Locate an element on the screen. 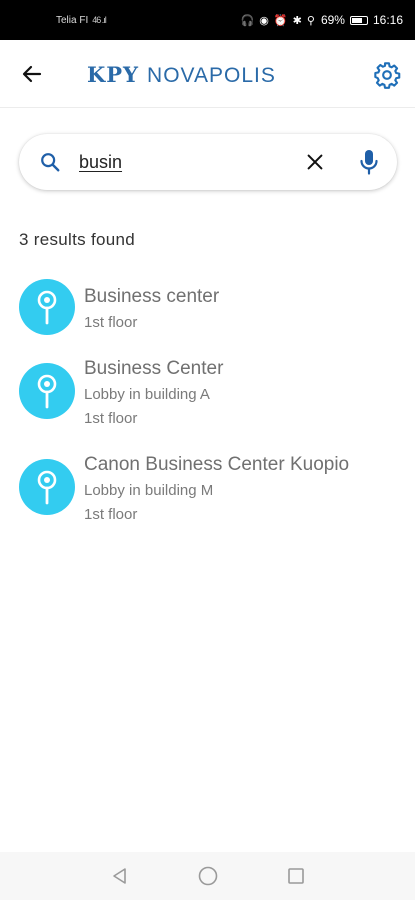 The width and height of the screenshot is (415, 900). voice-search-button is located at coordinates (369, 162).